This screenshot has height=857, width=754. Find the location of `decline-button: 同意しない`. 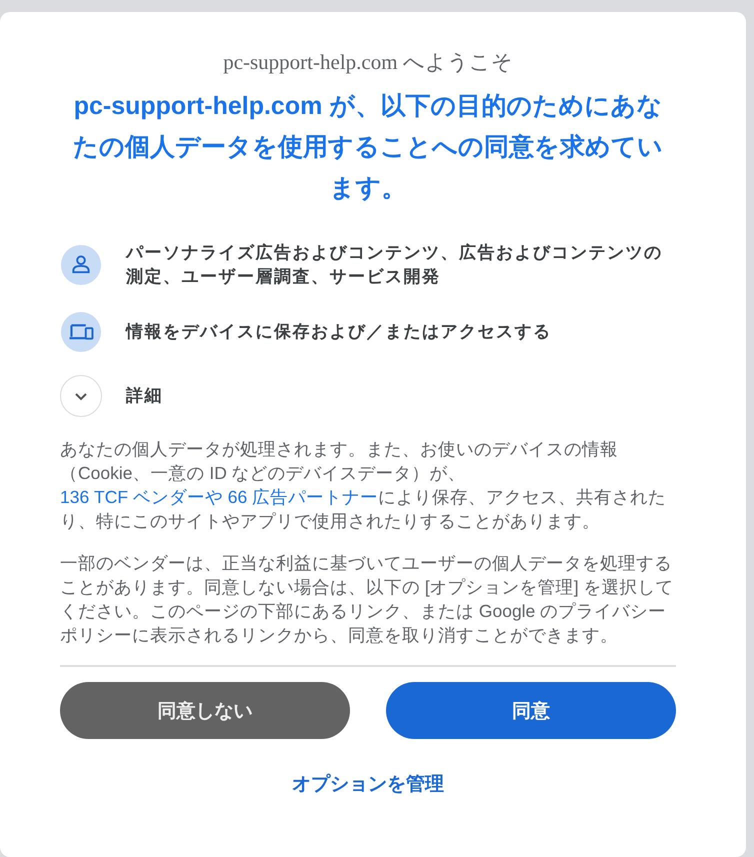

decline-button: 同意しない is located at coordinates (205, 710).